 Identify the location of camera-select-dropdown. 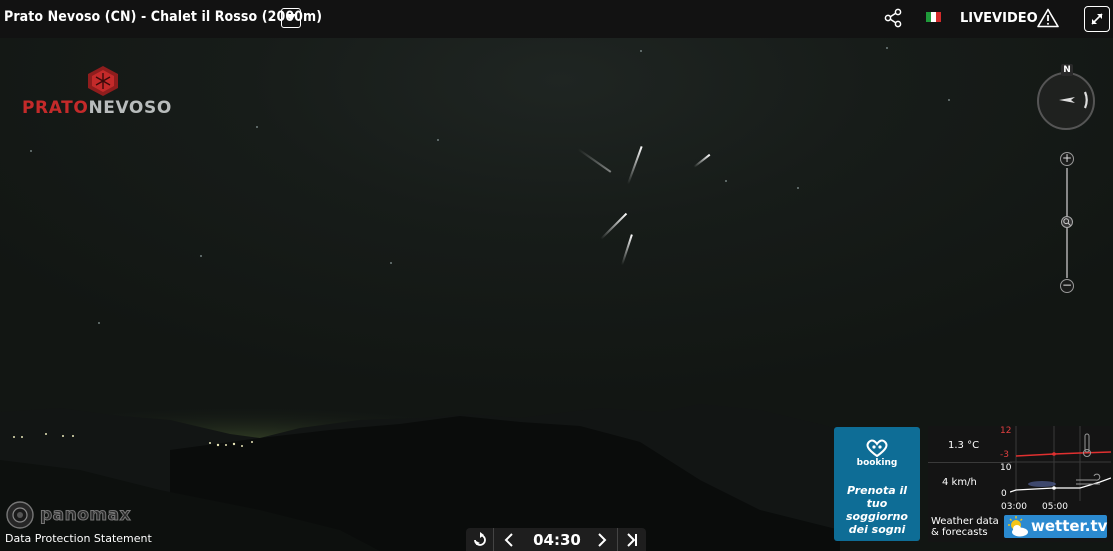
(291, 18).